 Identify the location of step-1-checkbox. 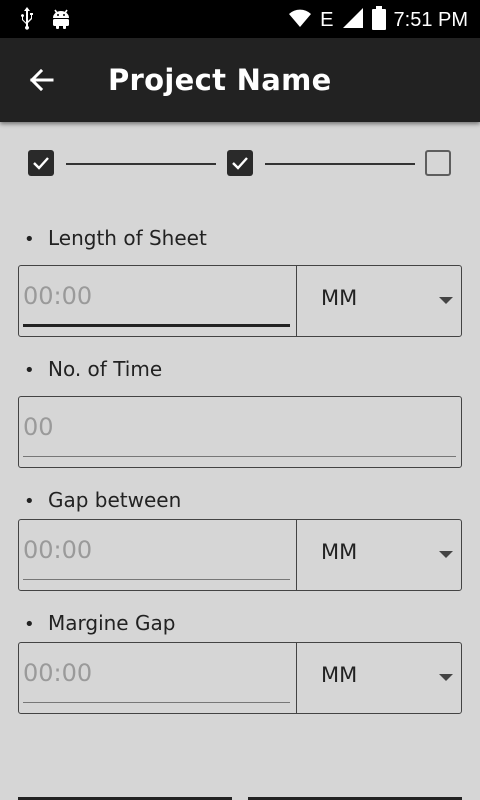
(41, 163).